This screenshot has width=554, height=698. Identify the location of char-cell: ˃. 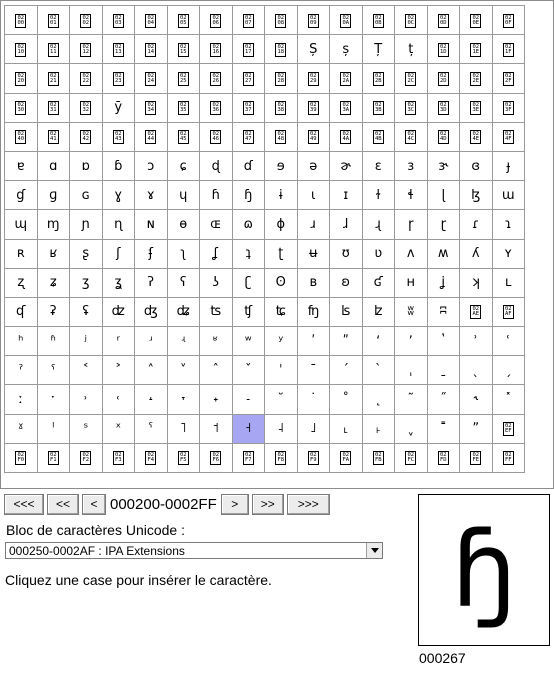
(118, 370).